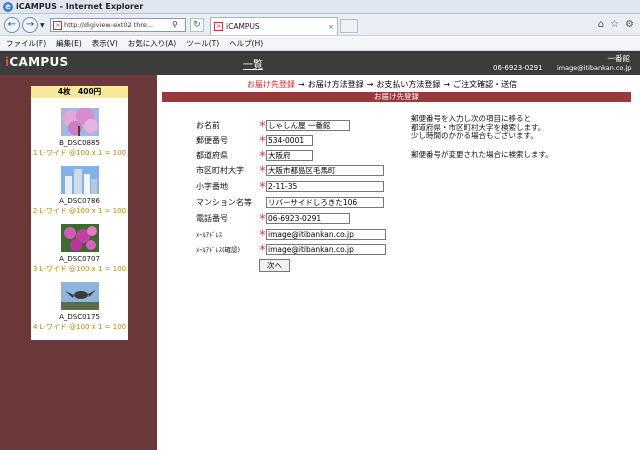 The width and height of the screenshot is (640, 450). I want to click on email-row: ﾒｰﾙｱﾄﾞﾚｽ ＊, so click(291, 234).